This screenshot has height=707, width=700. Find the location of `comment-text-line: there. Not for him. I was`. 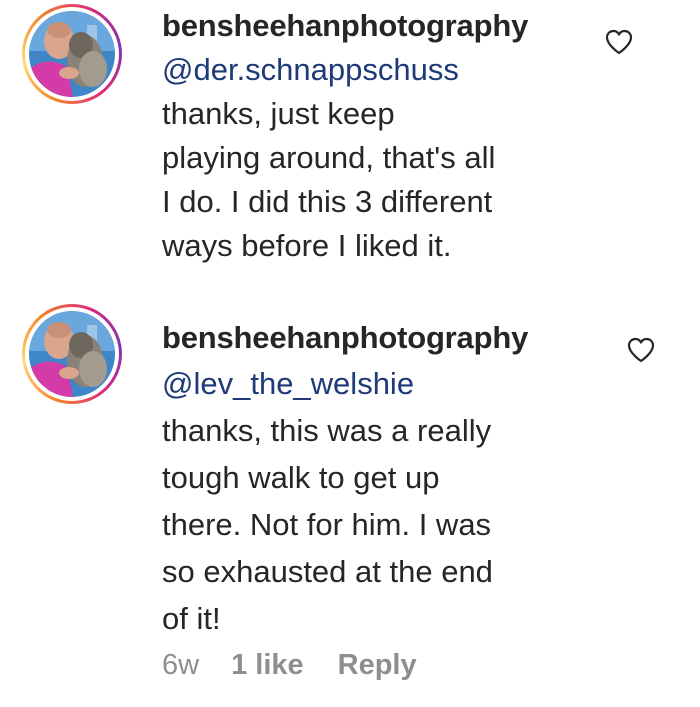

comment-text-line: there. Not for him. I was is located at coordinates (327, 524).